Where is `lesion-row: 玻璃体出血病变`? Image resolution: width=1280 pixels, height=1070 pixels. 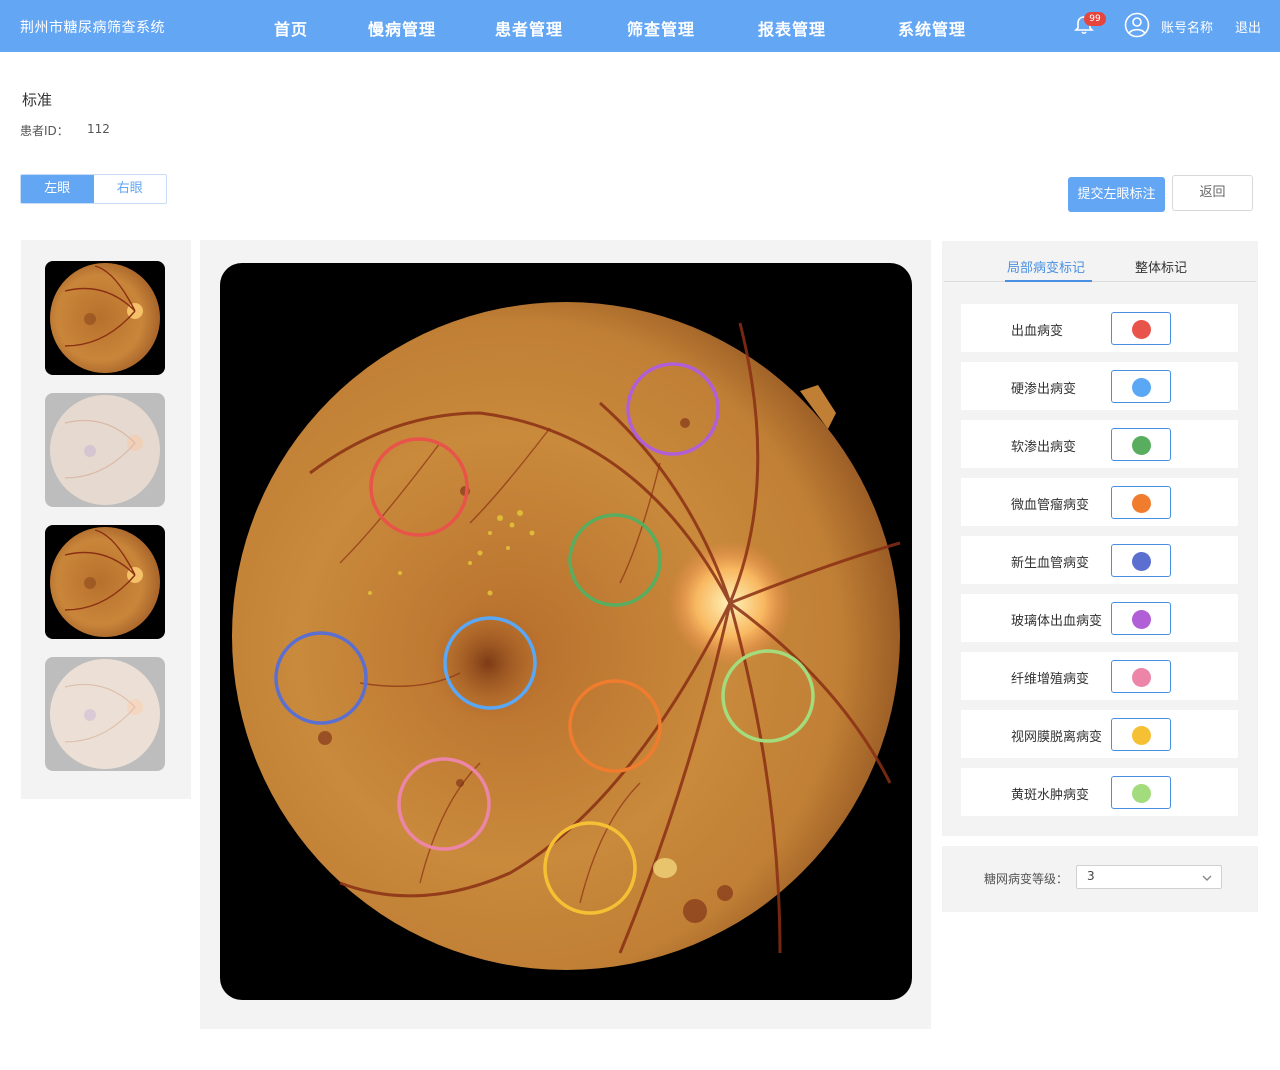
lesion-row: 玻璃体出血病变 is located at coordinates (1099, 618).